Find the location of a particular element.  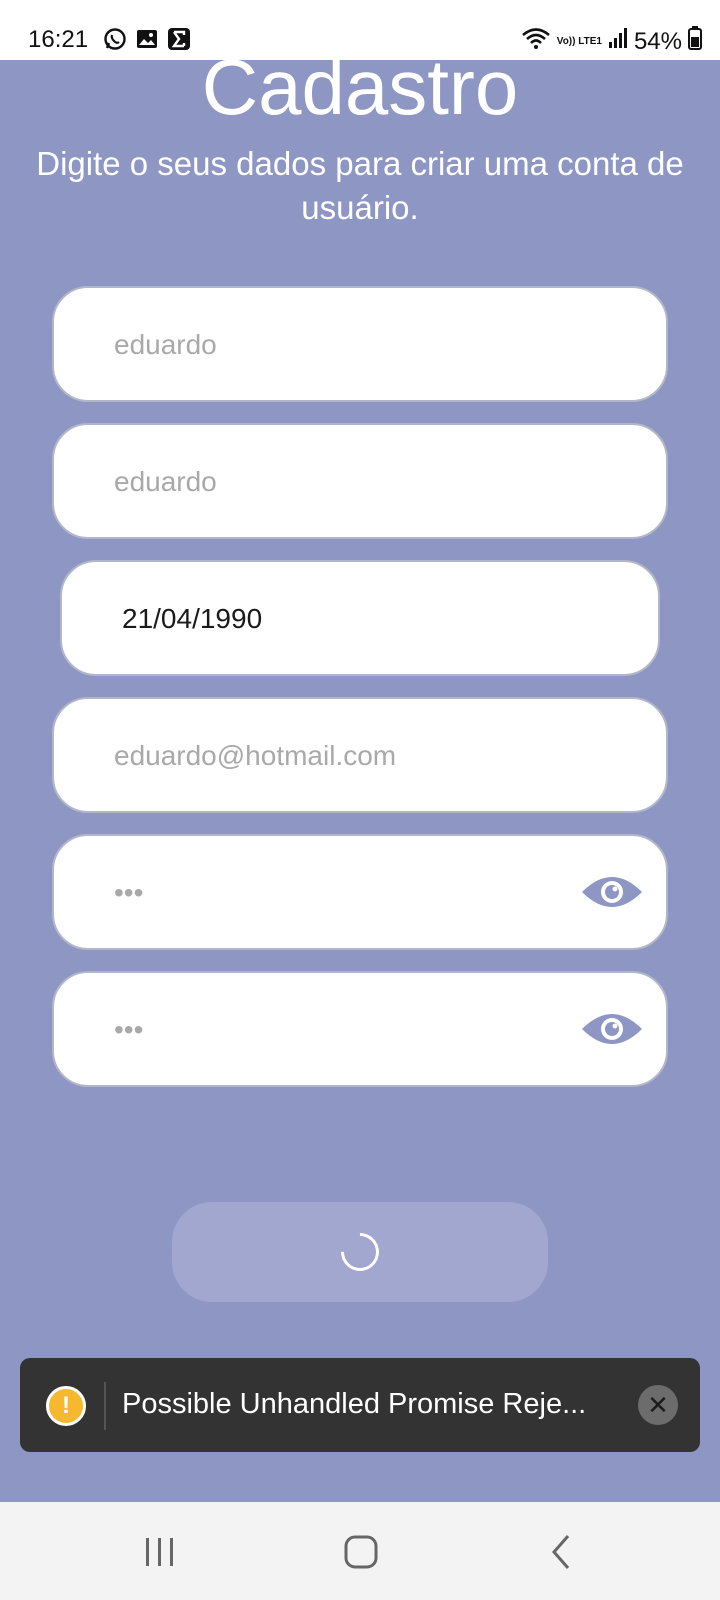

close-icon: ✕ is located at coordinates (658, 1405).